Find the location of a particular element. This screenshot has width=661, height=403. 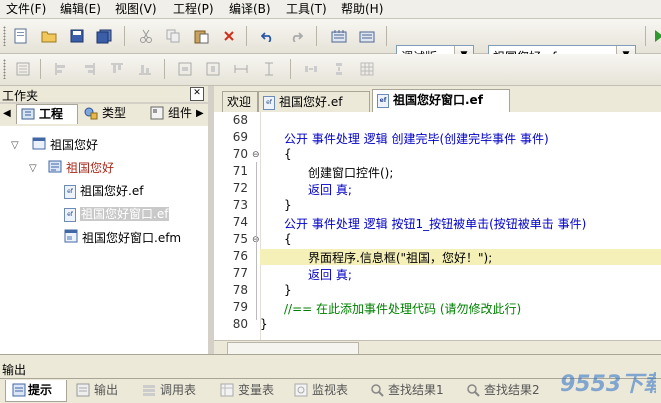

compile-icon is located at coordinates (339, 36).